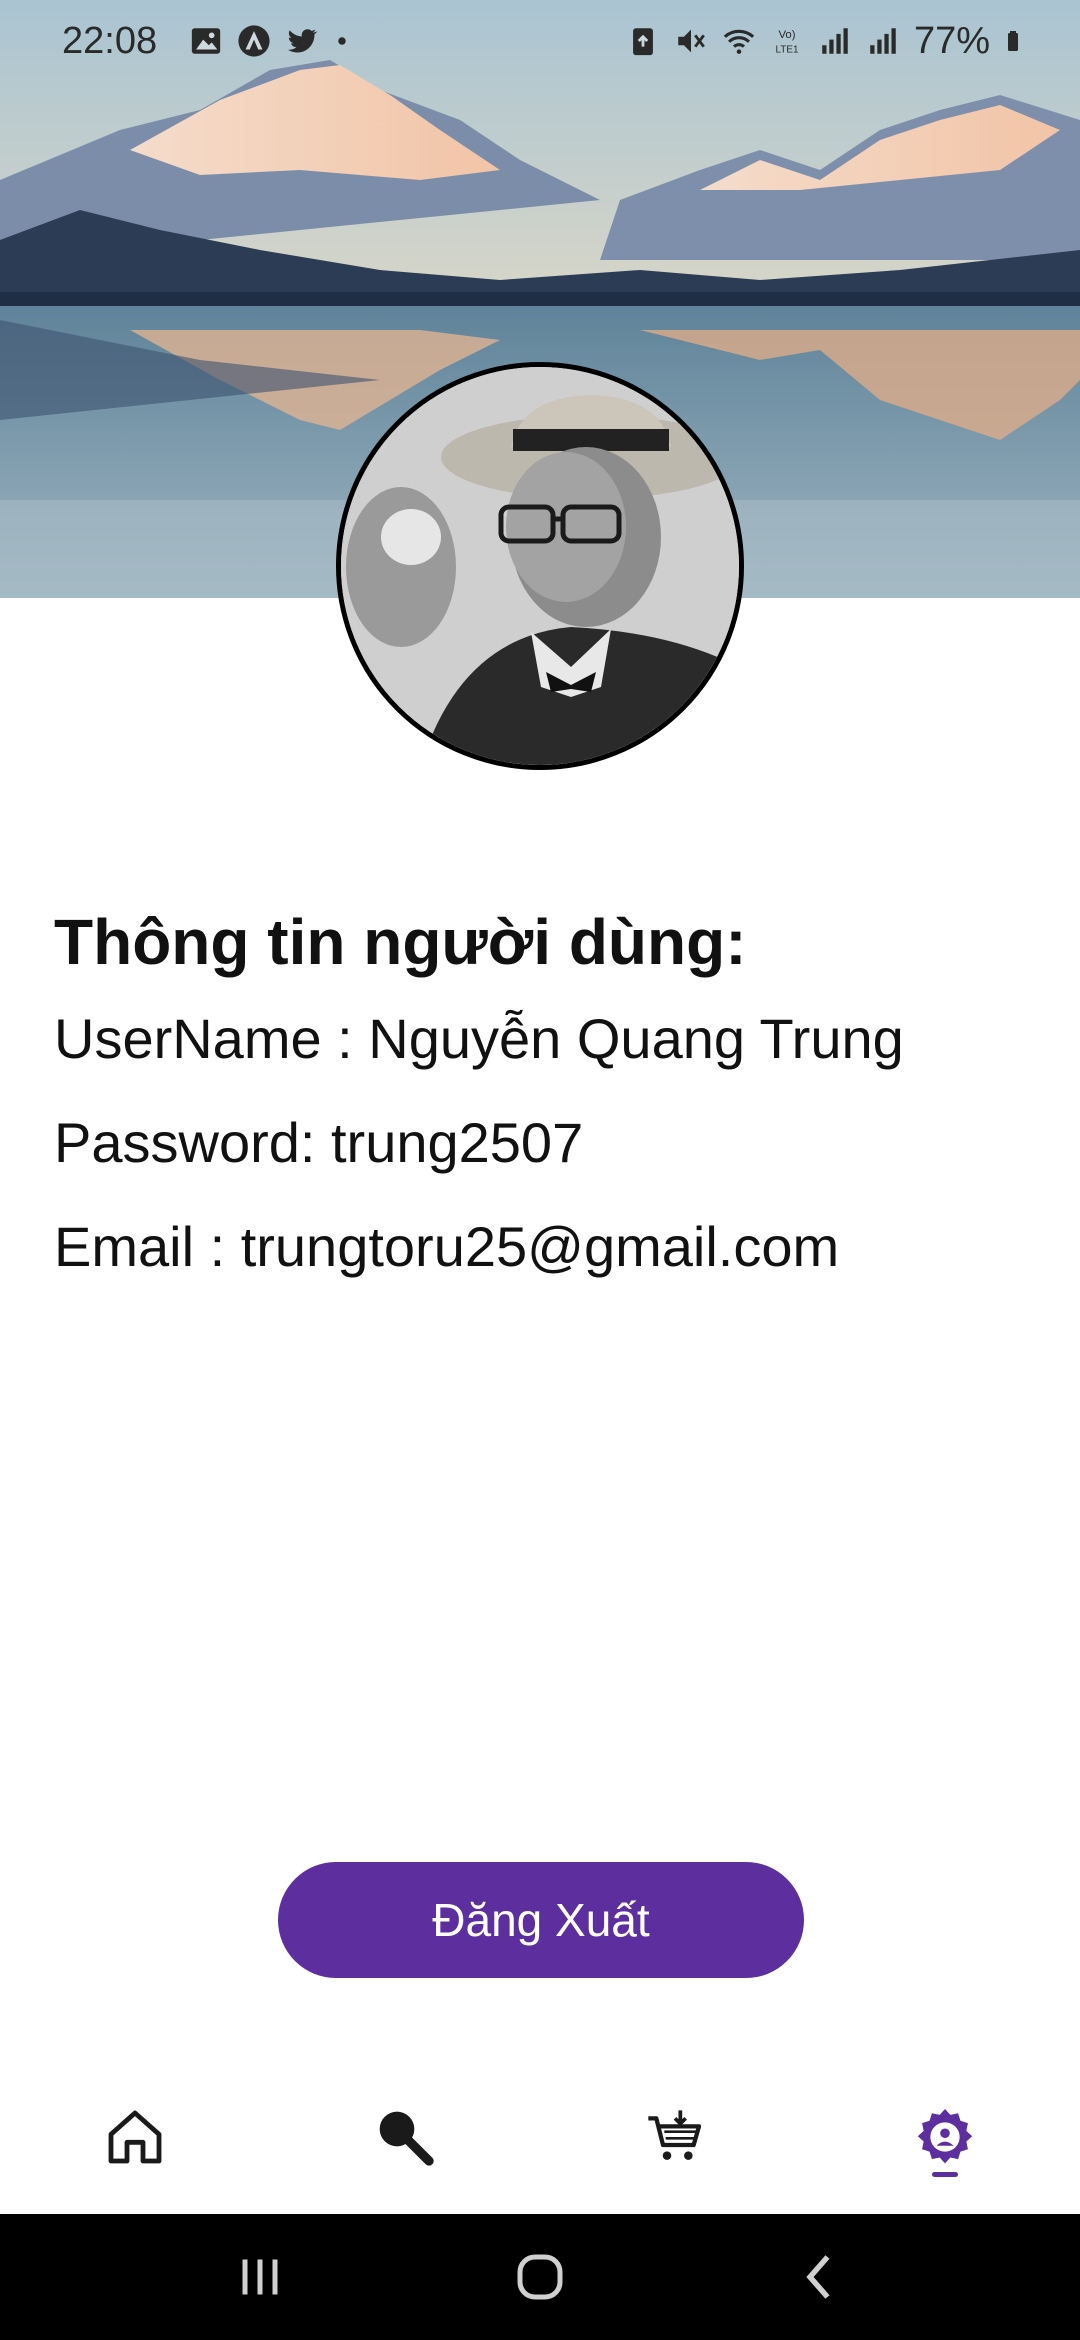 Image resolution: width=1080 pixels, height=2340 pixels. What do you see at coordinates (1013, 41) in the screenshot?
I see `battery-icon` at bounding box center [1013, 41].